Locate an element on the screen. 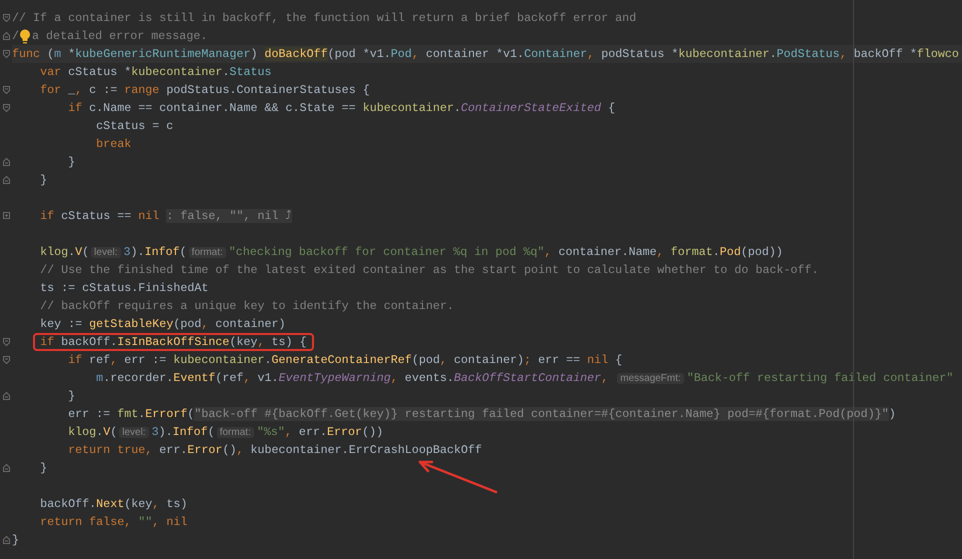  code-line: a detailed error message. is located at coordinates (120, 36).